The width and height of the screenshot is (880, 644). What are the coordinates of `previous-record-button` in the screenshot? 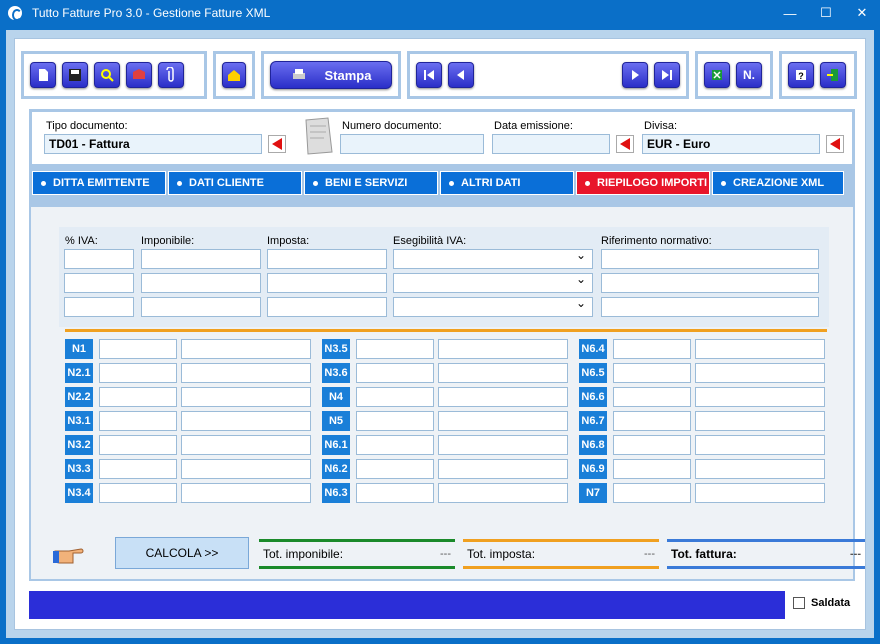 It's located at (461, 75).